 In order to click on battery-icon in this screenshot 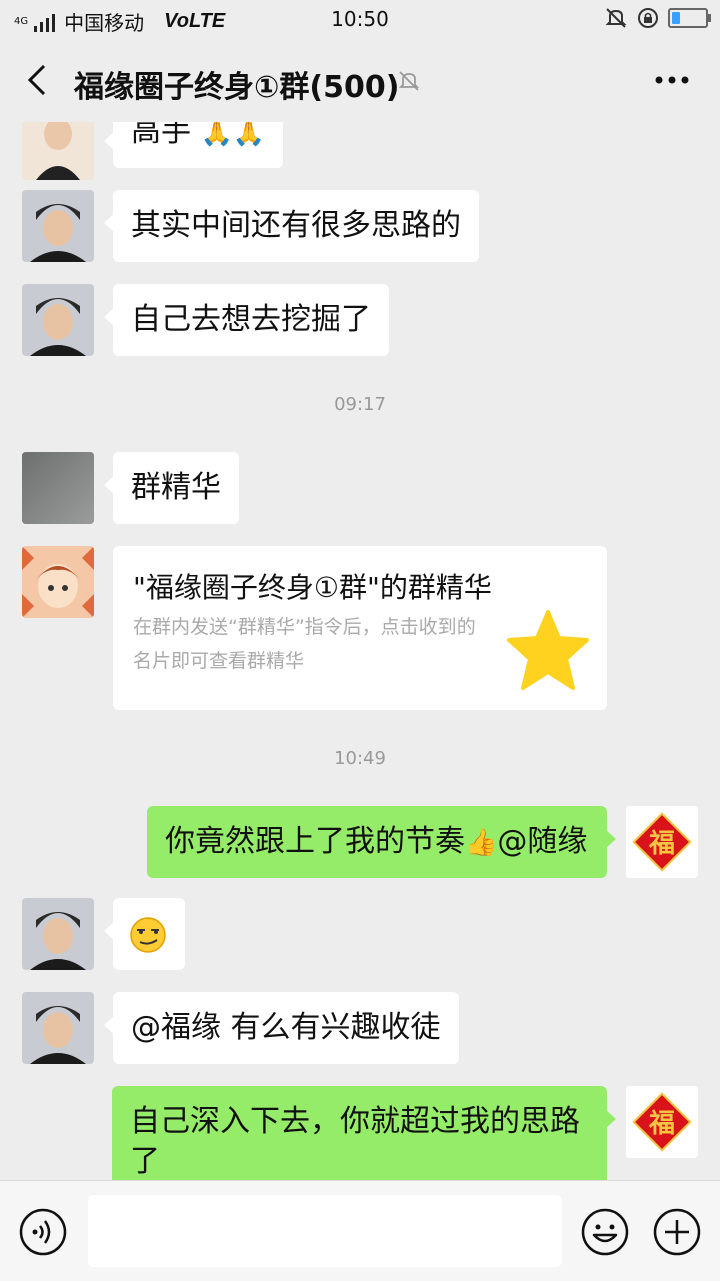, I will do `click(689, 18)`.